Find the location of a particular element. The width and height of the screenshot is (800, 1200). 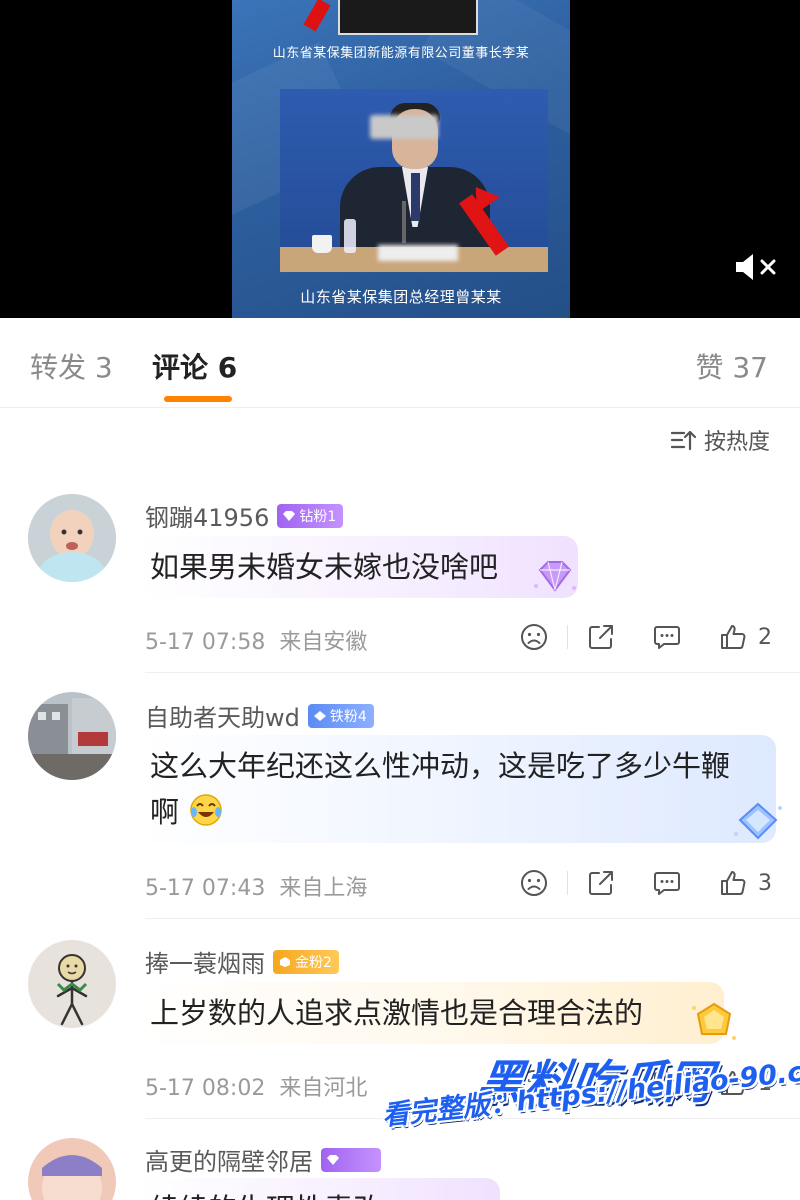

username: 自助者天助wd is located at coordinates (222, 715).